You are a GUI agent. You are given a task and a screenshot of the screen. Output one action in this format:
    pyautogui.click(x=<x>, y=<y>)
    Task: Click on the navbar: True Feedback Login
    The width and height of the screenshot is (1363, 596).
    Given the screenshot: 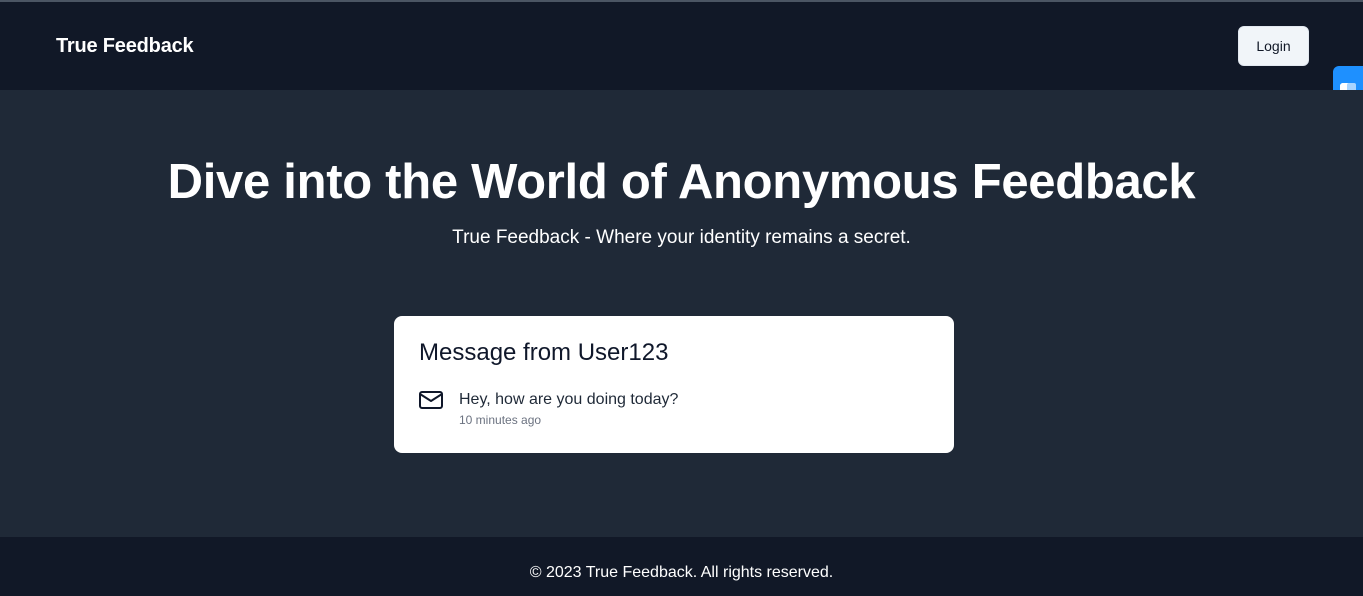 What is the action you would take?
    pyautogui.click(x=681, y=46)
    